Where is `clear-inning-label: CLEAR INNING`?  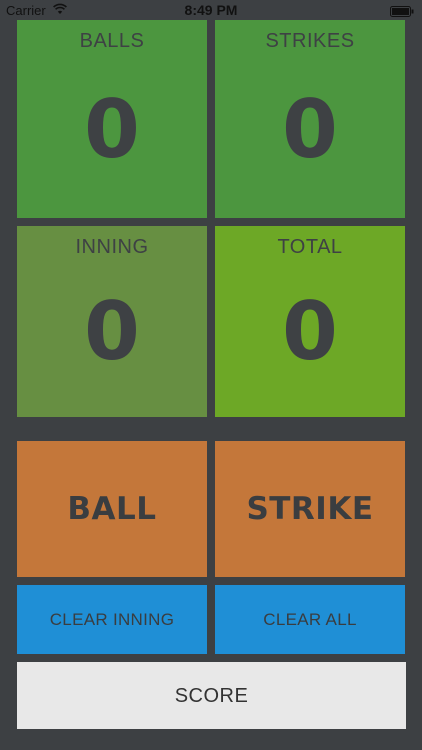 clear-inning-label: CLEAR INNING is located at coordinates (112, 619).